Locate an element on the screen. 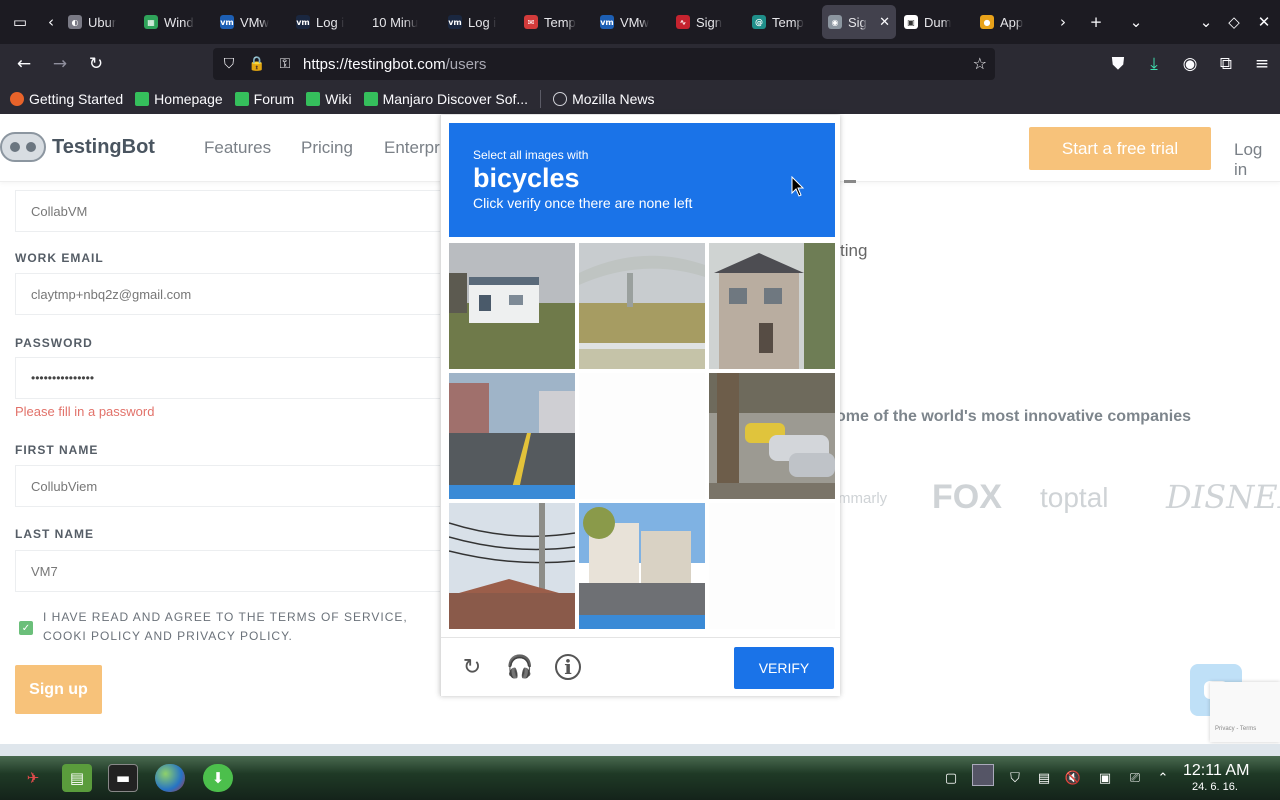  clock-time: 12:11 AM is located at coordinates (1216, 771).